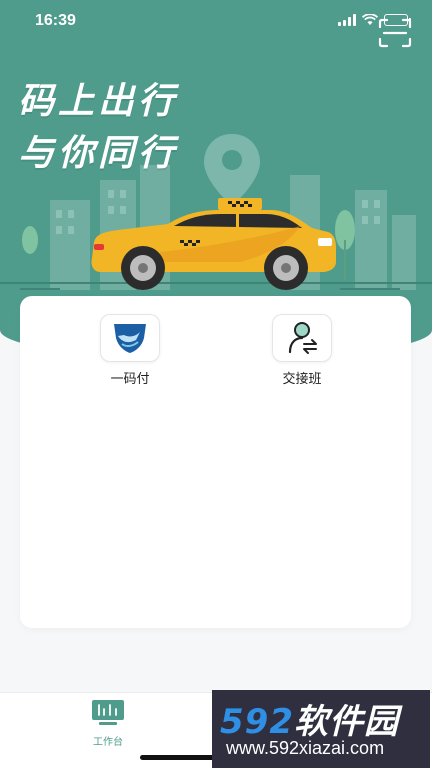  What do you see at coordinates (216, 22) in the screenshot?
I see `status-bar: 16:39` at bounding box center [216, 22].